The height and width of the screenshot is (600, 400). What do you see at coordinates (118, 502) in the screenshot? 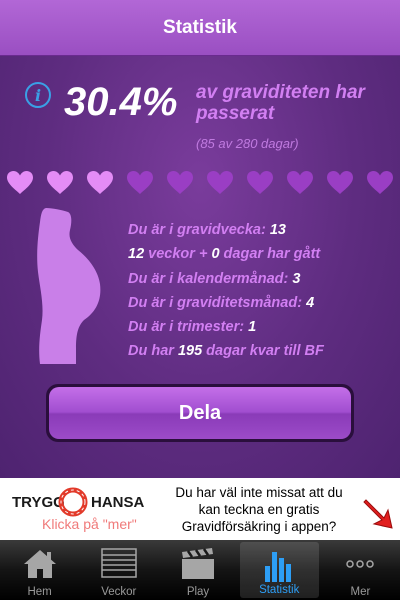
I see `ad-brand-right: HANSA` at bounding box center [118, 502].